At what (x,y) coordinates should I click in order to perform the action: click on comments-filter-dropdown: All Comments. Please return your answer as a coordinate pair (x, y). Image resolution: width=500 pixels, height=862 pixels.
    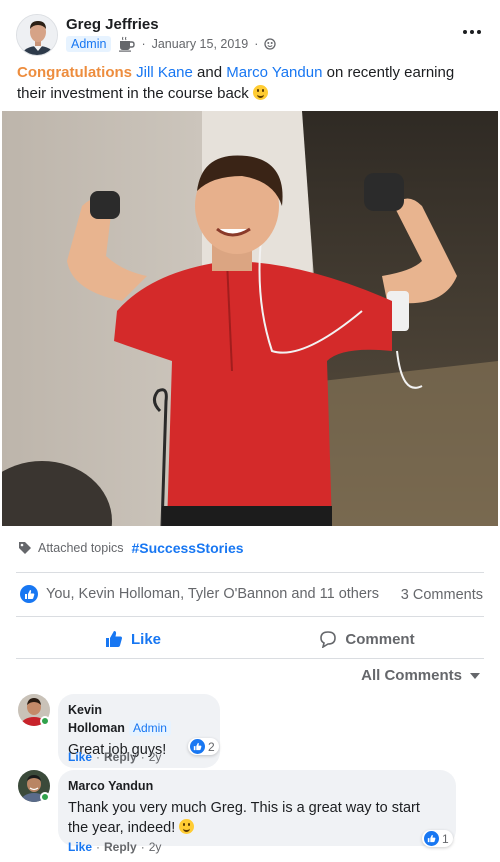
    Looking at the image, I should click on (420, 675).